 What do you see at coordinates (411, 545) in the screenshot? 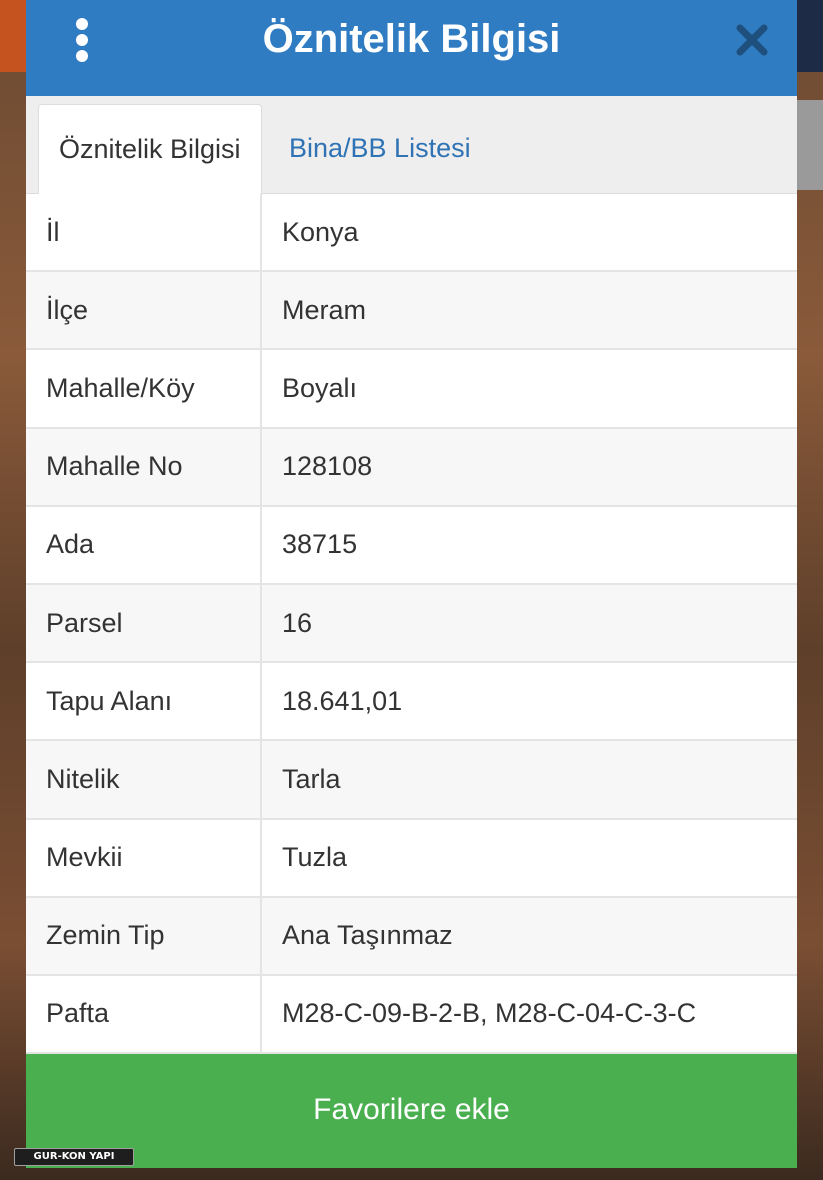
I see `table-row: Ada 38715` at bounding box center [411, 545].